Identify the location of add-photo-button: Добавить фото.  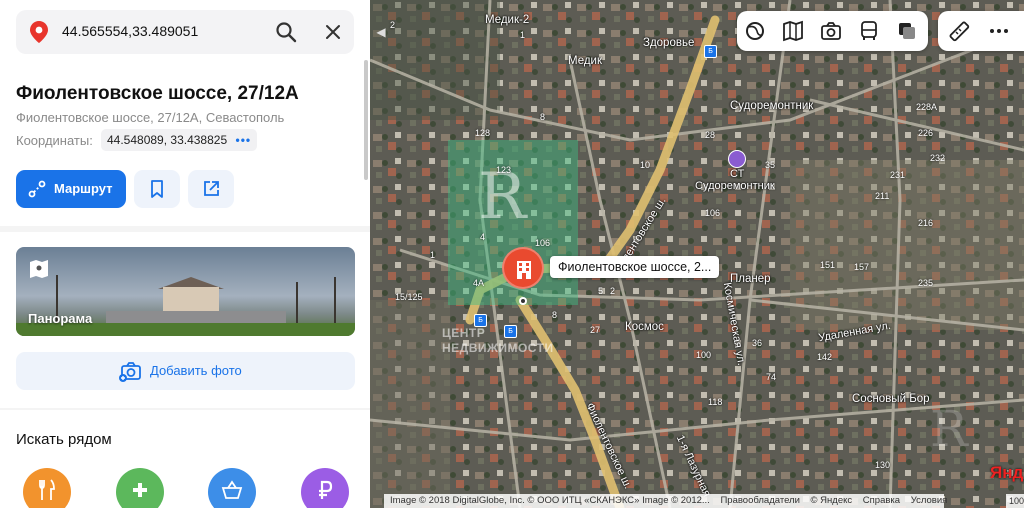
(185, 371).